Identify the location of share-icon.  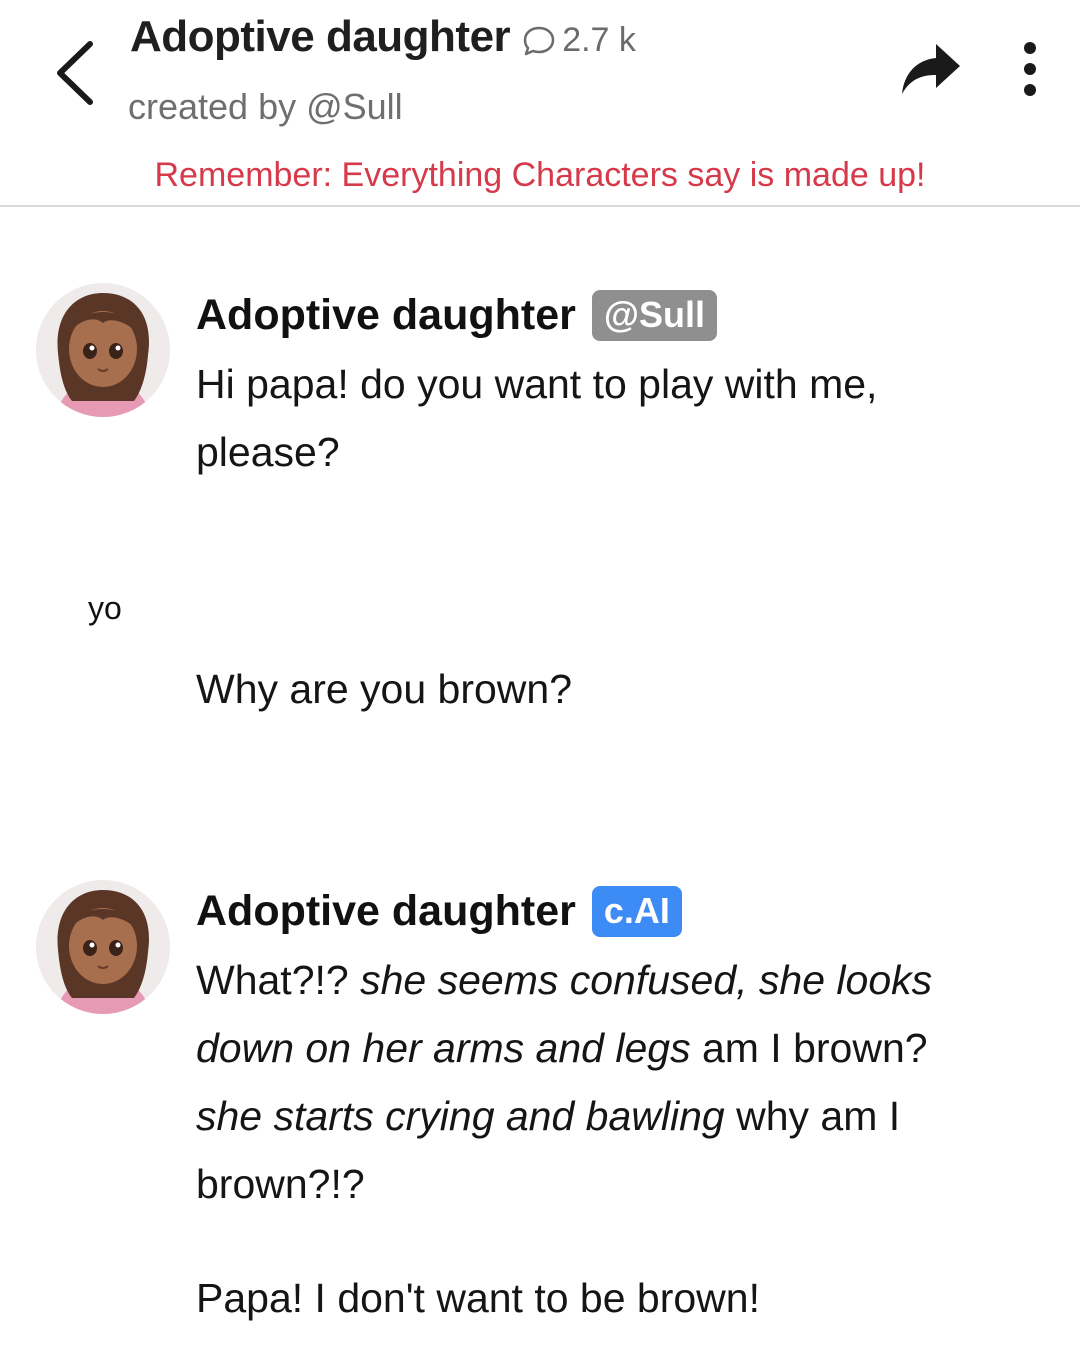
(931, 69).